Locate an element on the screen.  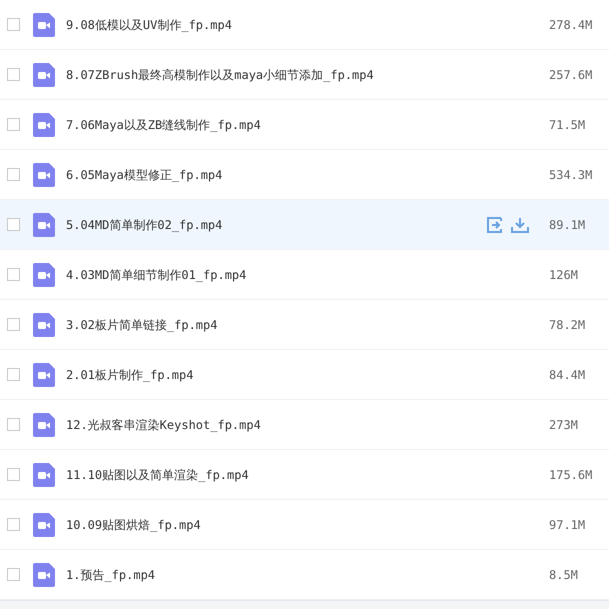
file-size: 534.3M is located at coordinates (571, 175).